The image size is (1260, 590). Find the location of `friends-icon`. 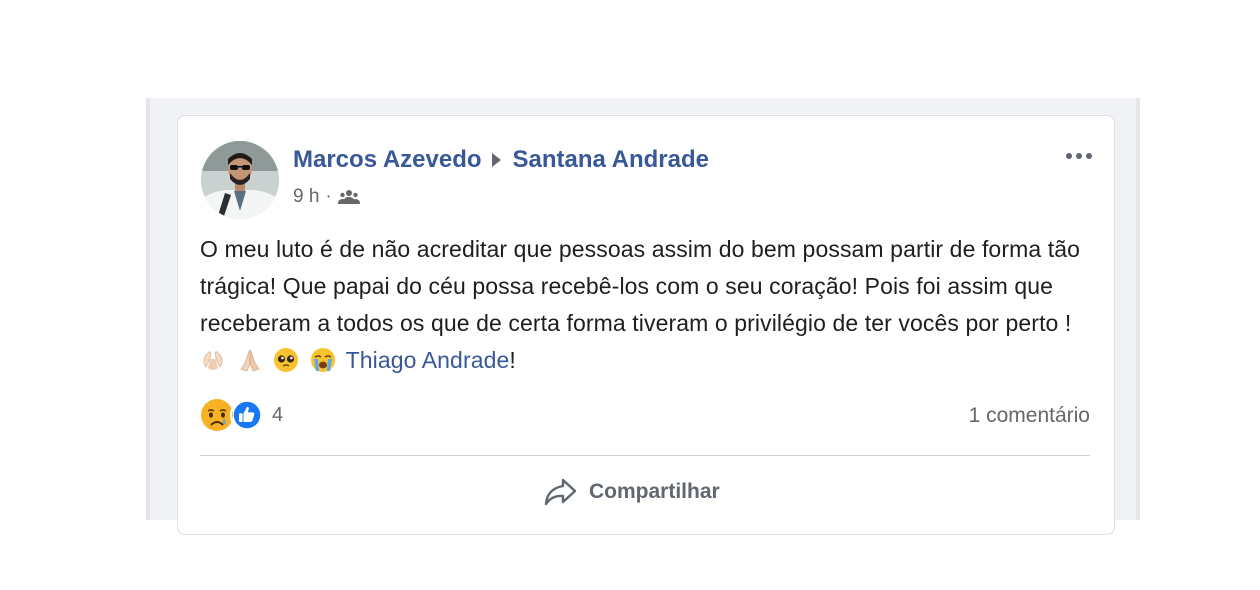

friends-icon is located at coordinates (348, 197).